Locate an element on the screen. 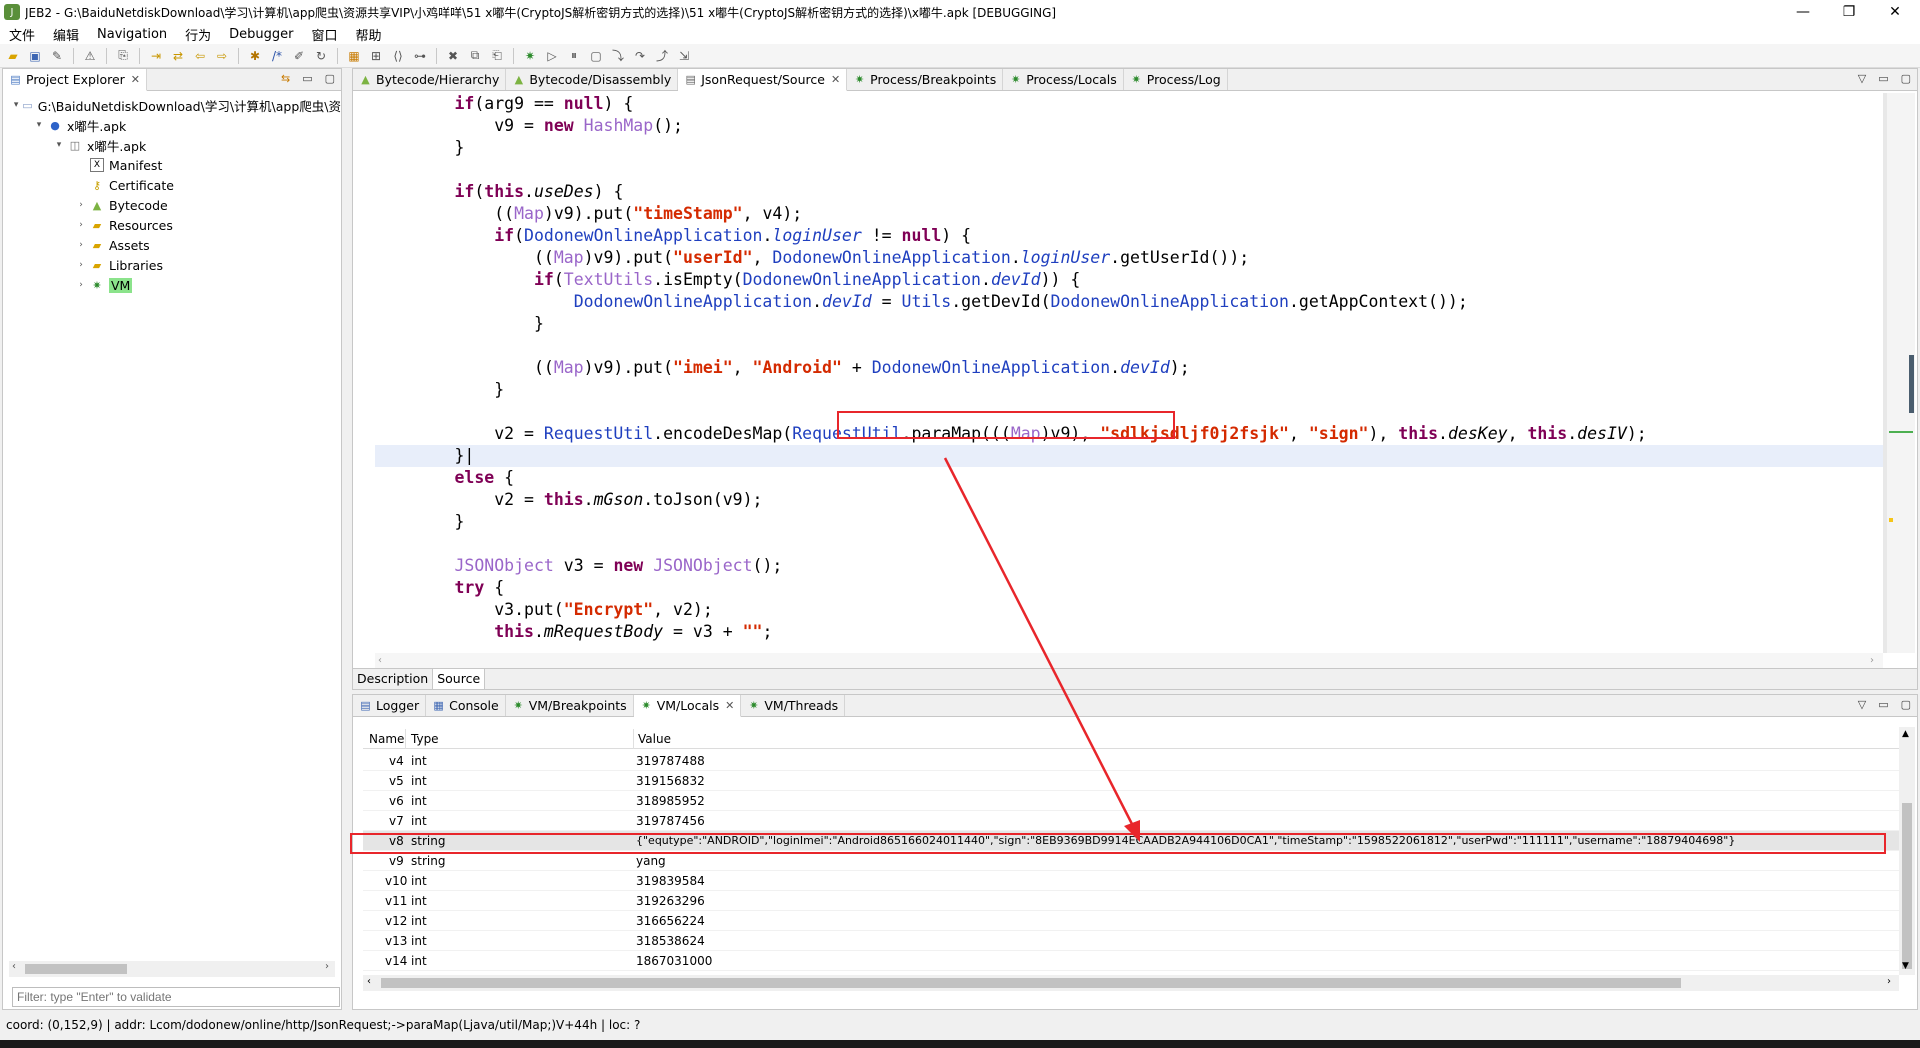  table-row: v14 int 1867031000 is located at coordinates (1131, 961).